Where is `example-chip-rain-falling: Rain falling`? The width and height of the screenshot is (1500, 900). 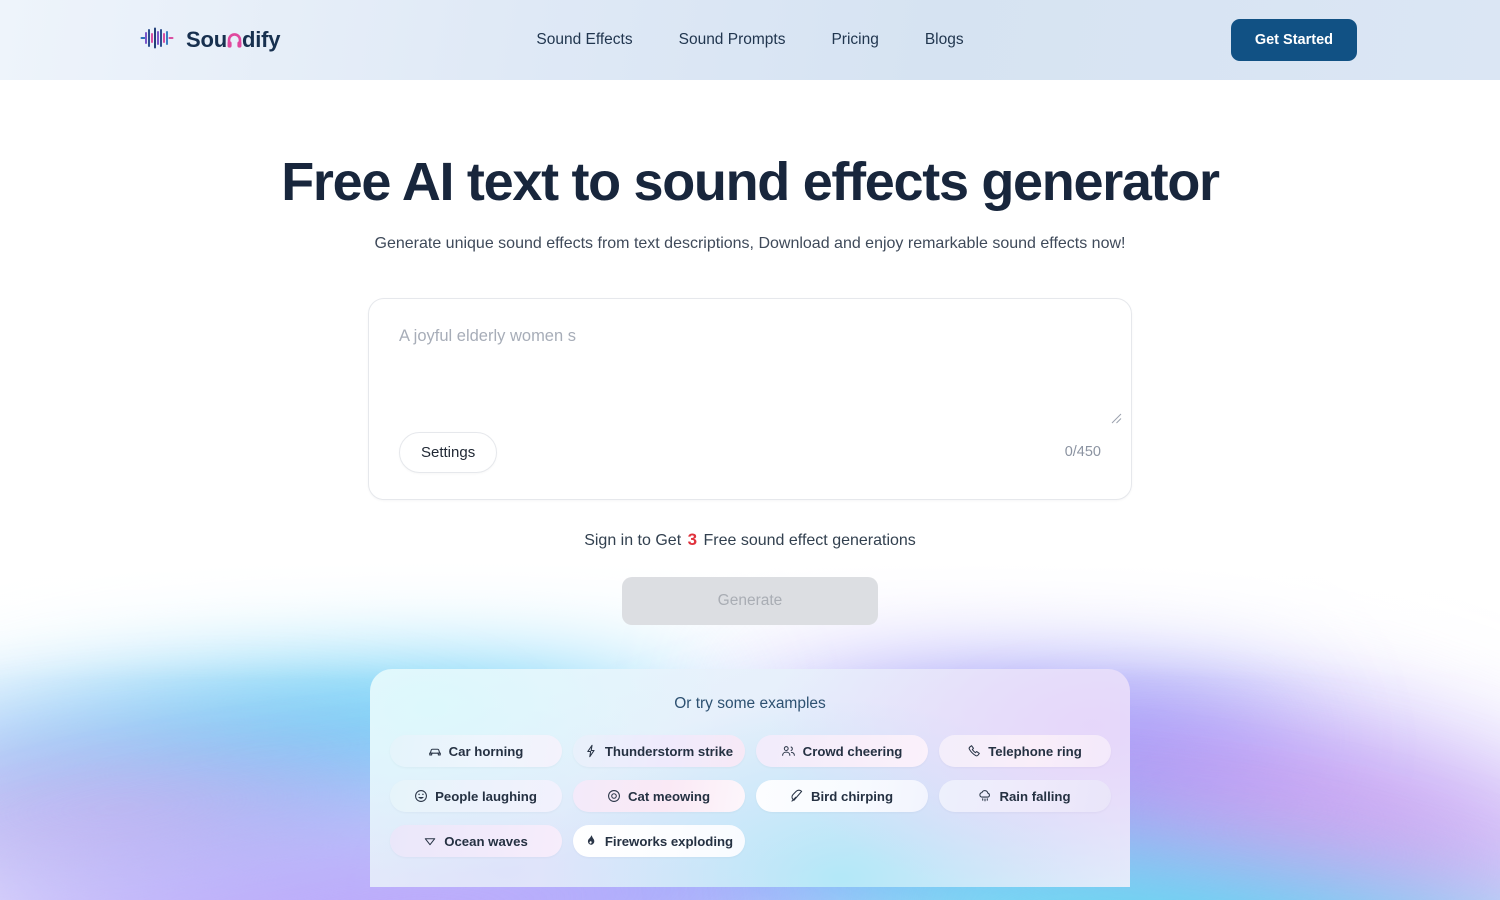 example-chip-rain-falling: Rain falling is located at coordinates (1024, 796).